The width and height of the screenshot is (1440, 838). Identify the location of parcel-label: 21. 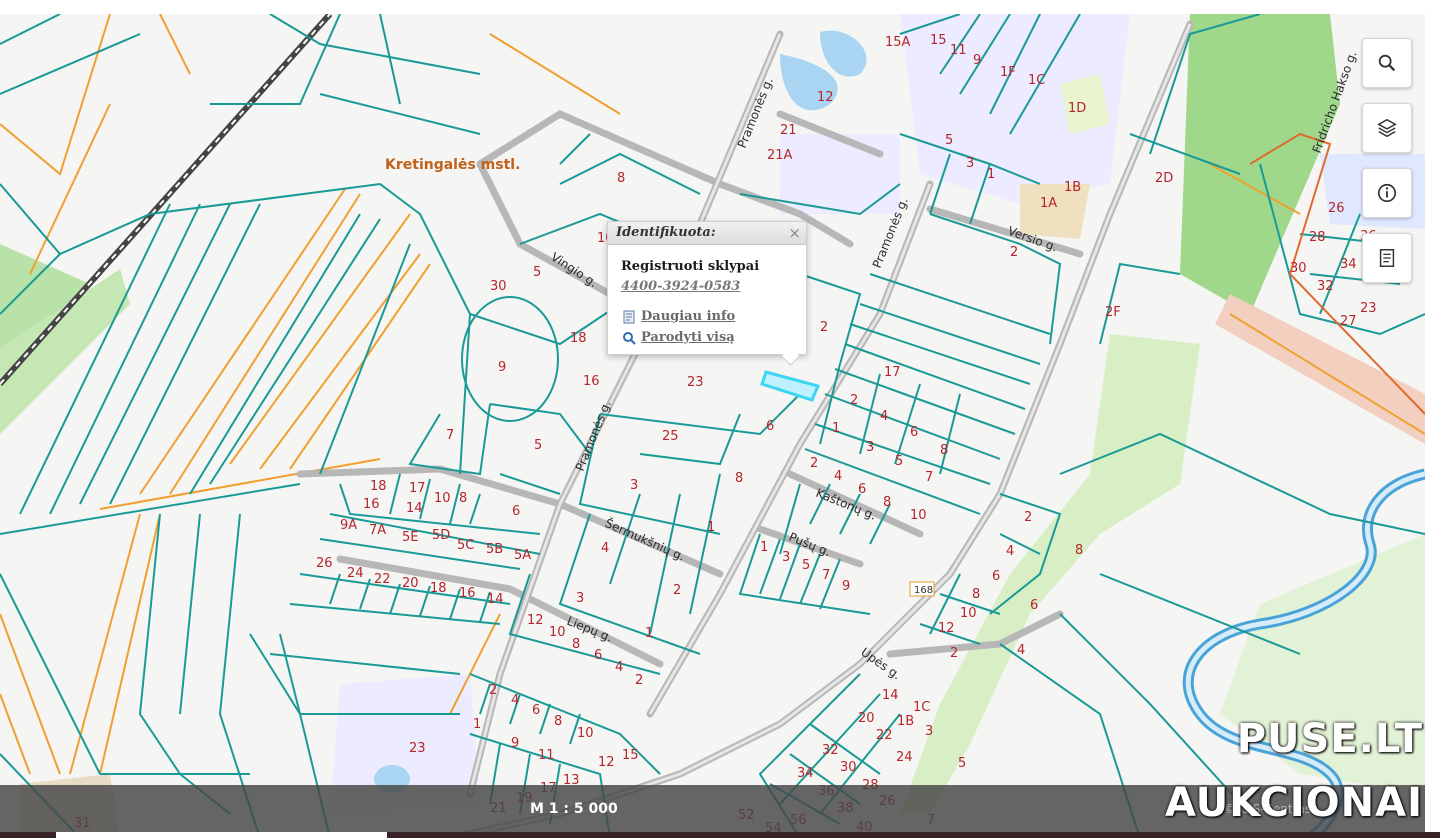
(788, 130).